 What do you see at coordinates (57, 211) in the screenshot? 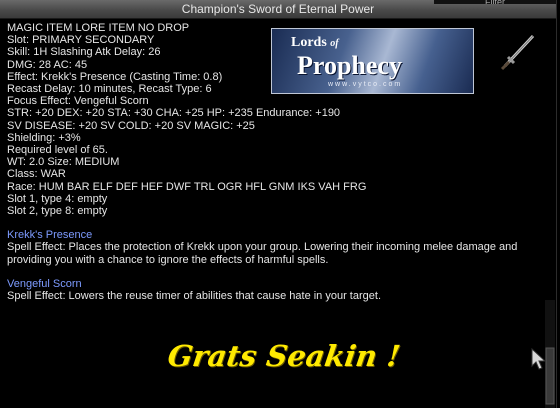
I see `item-augment-slot-2: Slot 2, type 8: empty` at bounding box center [57, 211].